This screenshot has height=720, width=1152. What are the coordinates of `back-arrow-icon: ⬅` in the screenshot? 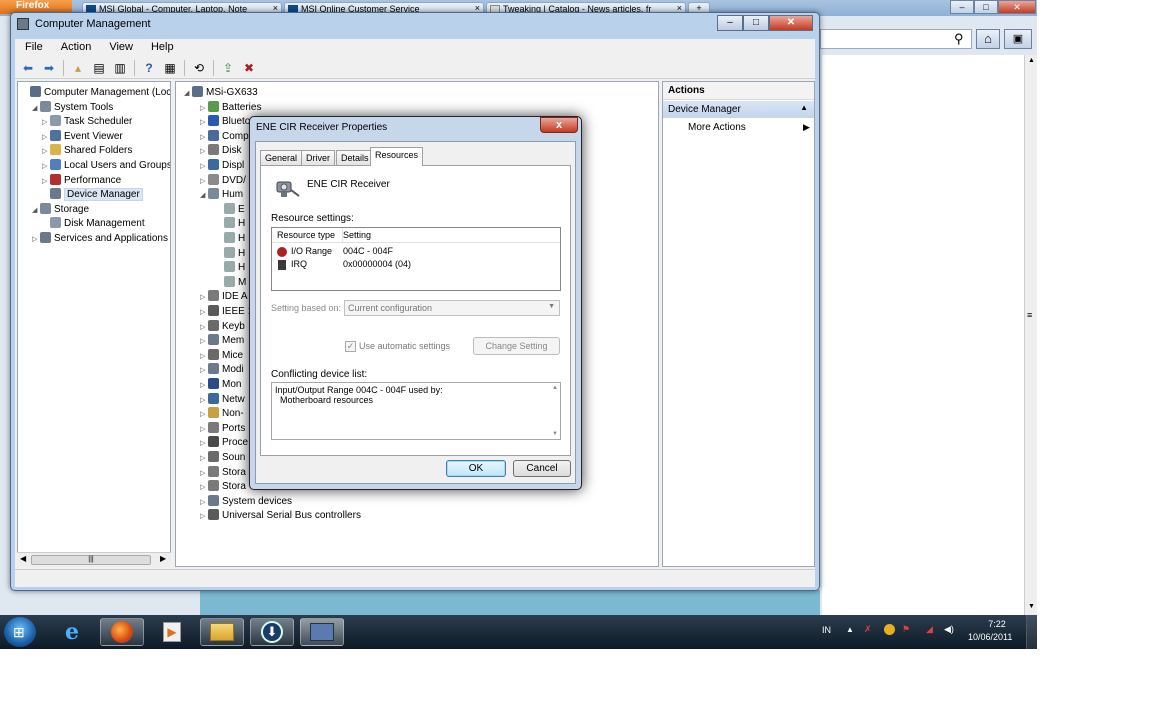 It's located at (28, 68).